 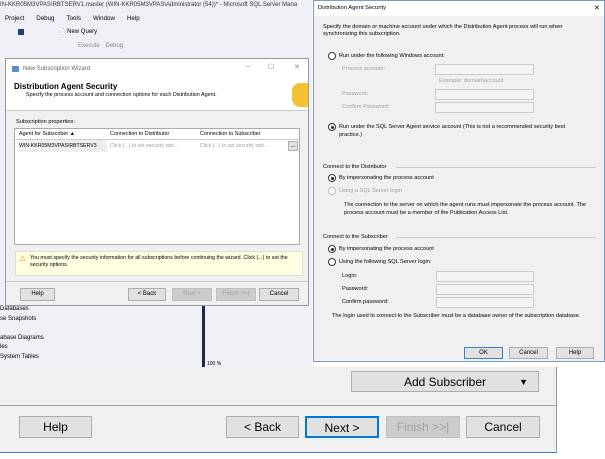 What do you see at coordinates (57, 69) in the screenshot?
I see `wizard-title: New Subscription Wizard` at bounding box center [57, 69].